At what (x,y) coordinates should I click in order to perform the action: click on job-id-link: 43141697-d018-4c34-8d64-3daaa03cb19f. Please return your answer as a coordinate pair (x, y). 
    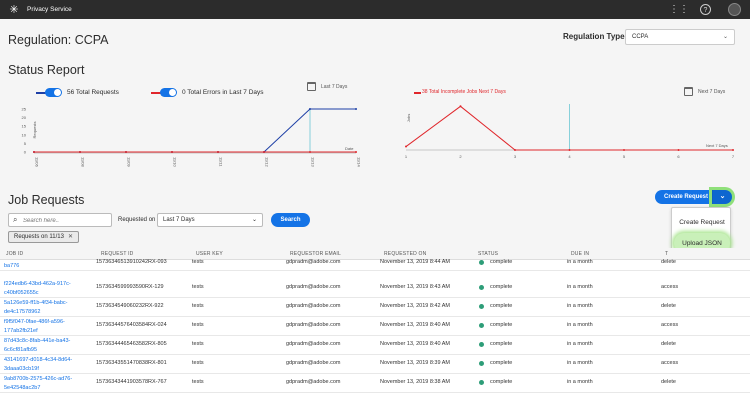
    Looking at the image, I should click on (49, 364).